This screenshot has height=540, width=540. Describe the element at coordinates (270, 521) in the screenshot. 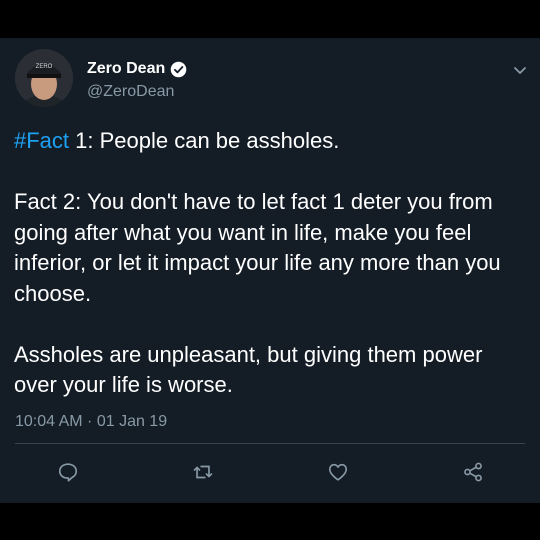

I see `letterbox-bottom` at that location.